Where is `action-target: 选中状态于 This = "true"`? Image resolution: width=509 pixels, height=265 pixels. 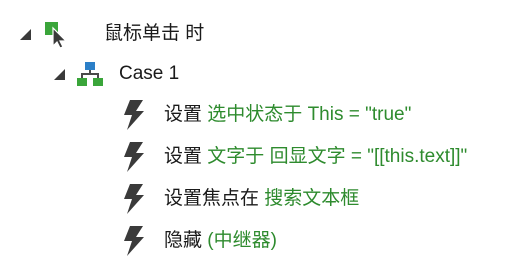
action-target: 选中状态于 This = "true" is located at coordinates (307, 114).